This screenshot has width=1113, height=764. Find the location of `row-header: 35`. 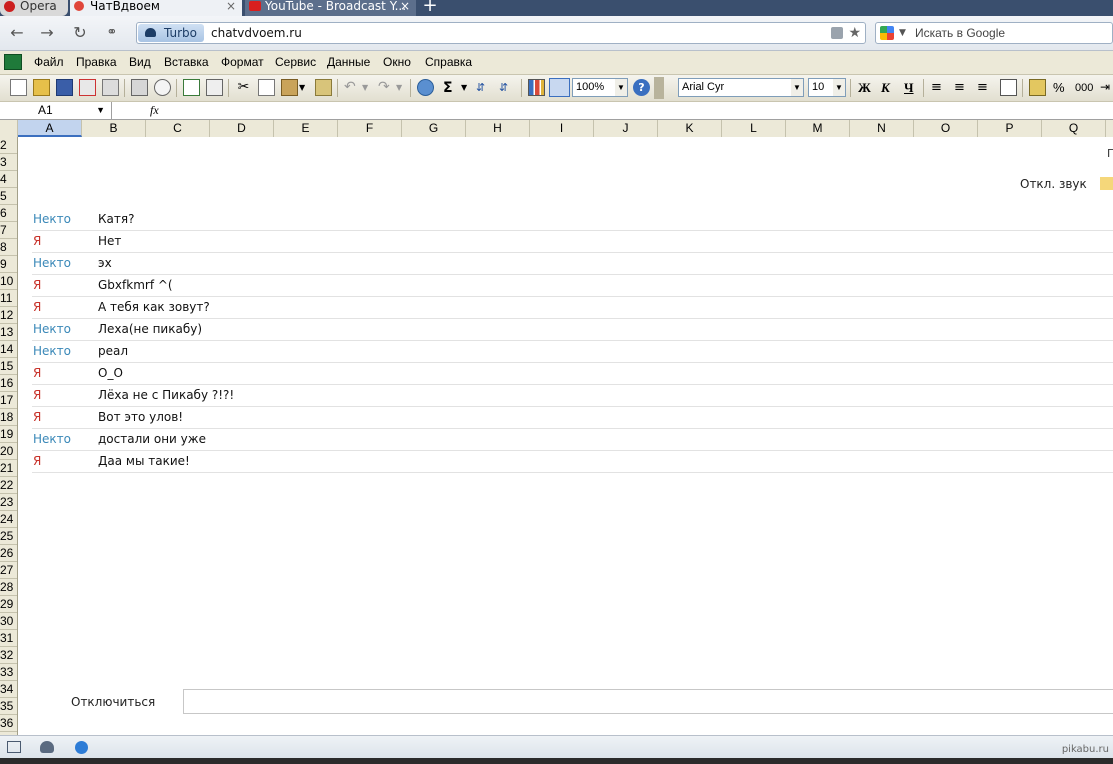

row-header: 35 is located at coordinates (8, 706).